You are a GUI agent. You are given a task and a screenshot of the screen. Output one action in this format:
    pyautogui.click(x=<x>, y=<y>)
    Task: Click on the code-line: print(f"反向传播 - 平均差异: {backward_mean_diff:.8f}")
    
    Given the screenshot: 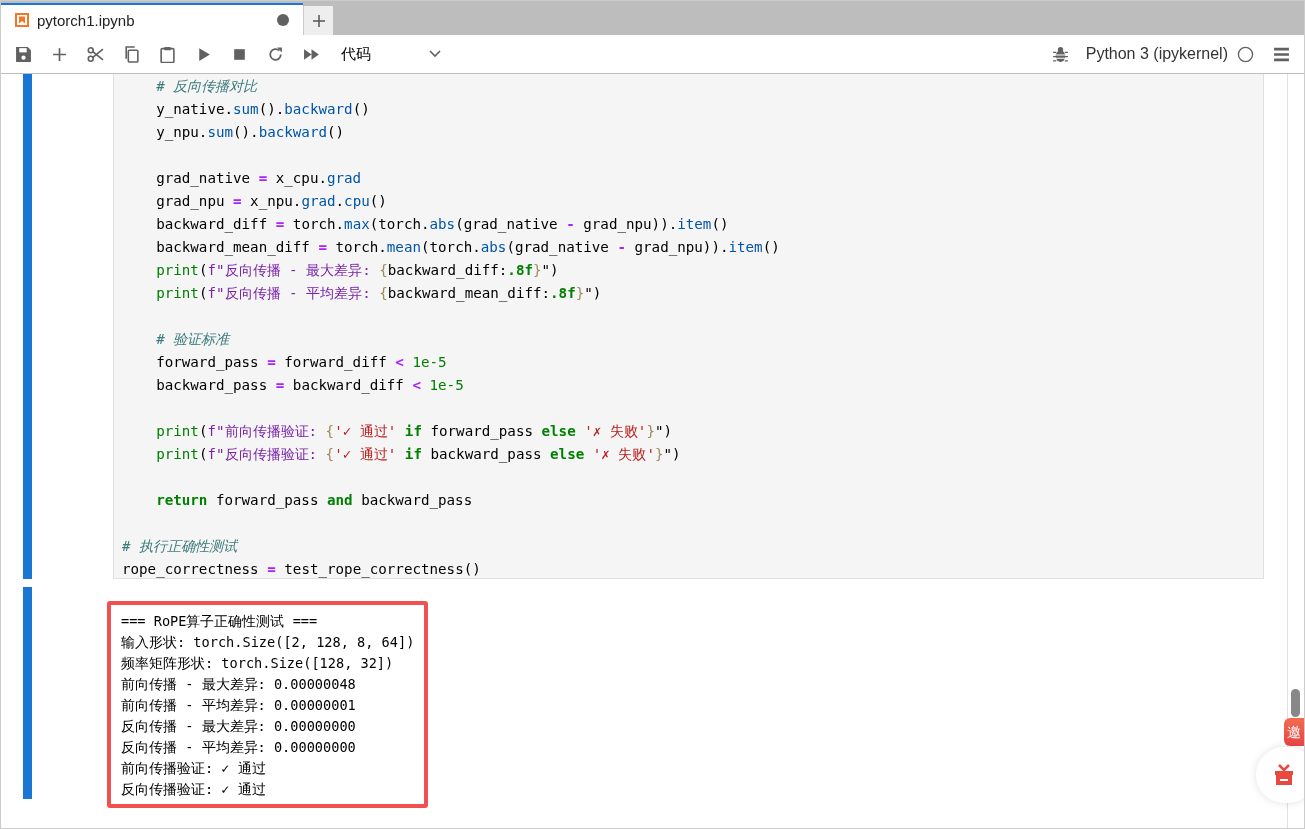 What is the action you would take?
    pyautogui.click(x=379, y=294)
    